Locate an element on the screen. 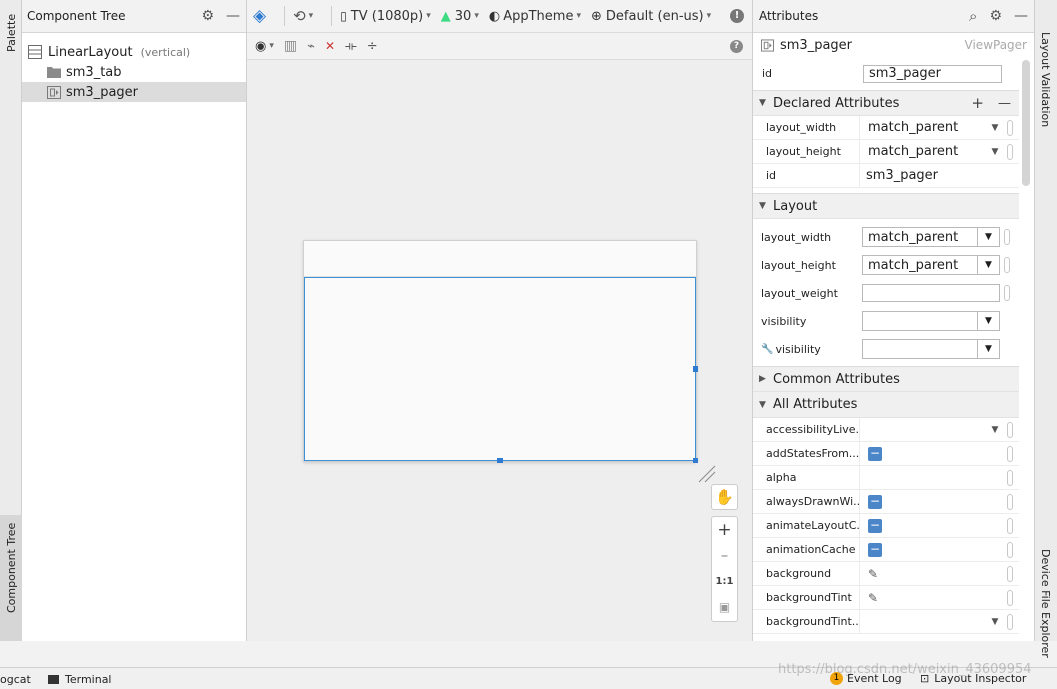 Image resolution: width=1057 pixels, height=689 pixels. help-icon: ? is located at coordinates (736, 46).